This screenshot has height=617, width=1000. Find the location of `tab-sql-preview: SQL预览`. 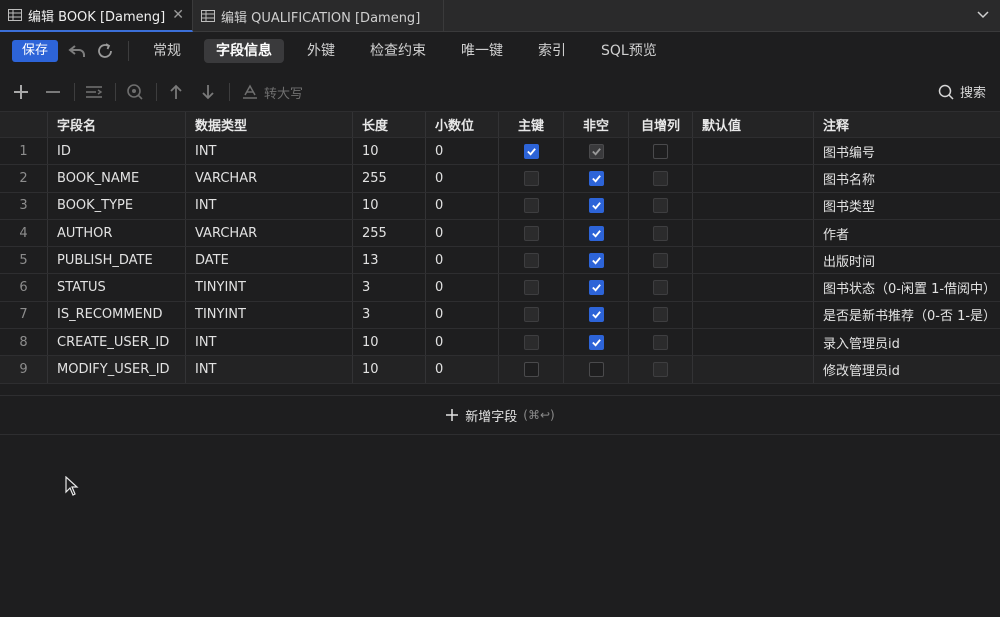

tab-sql-preview: SQL预览 is located at coordinates (629, 51).